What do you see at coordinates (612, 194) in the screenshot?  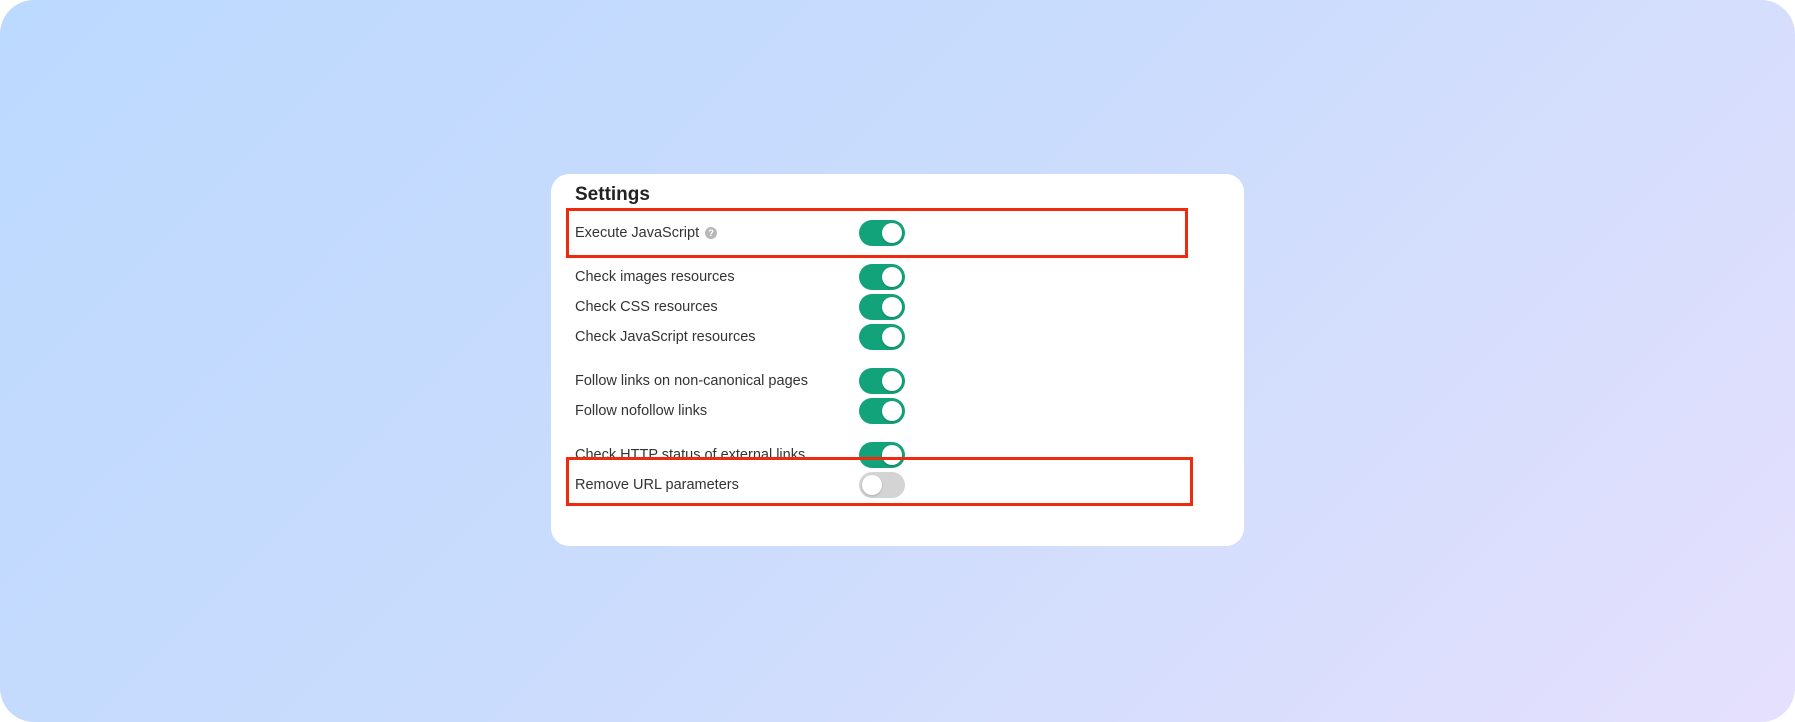 I see `settings-title: Settings` at bounding box center [612, 194].